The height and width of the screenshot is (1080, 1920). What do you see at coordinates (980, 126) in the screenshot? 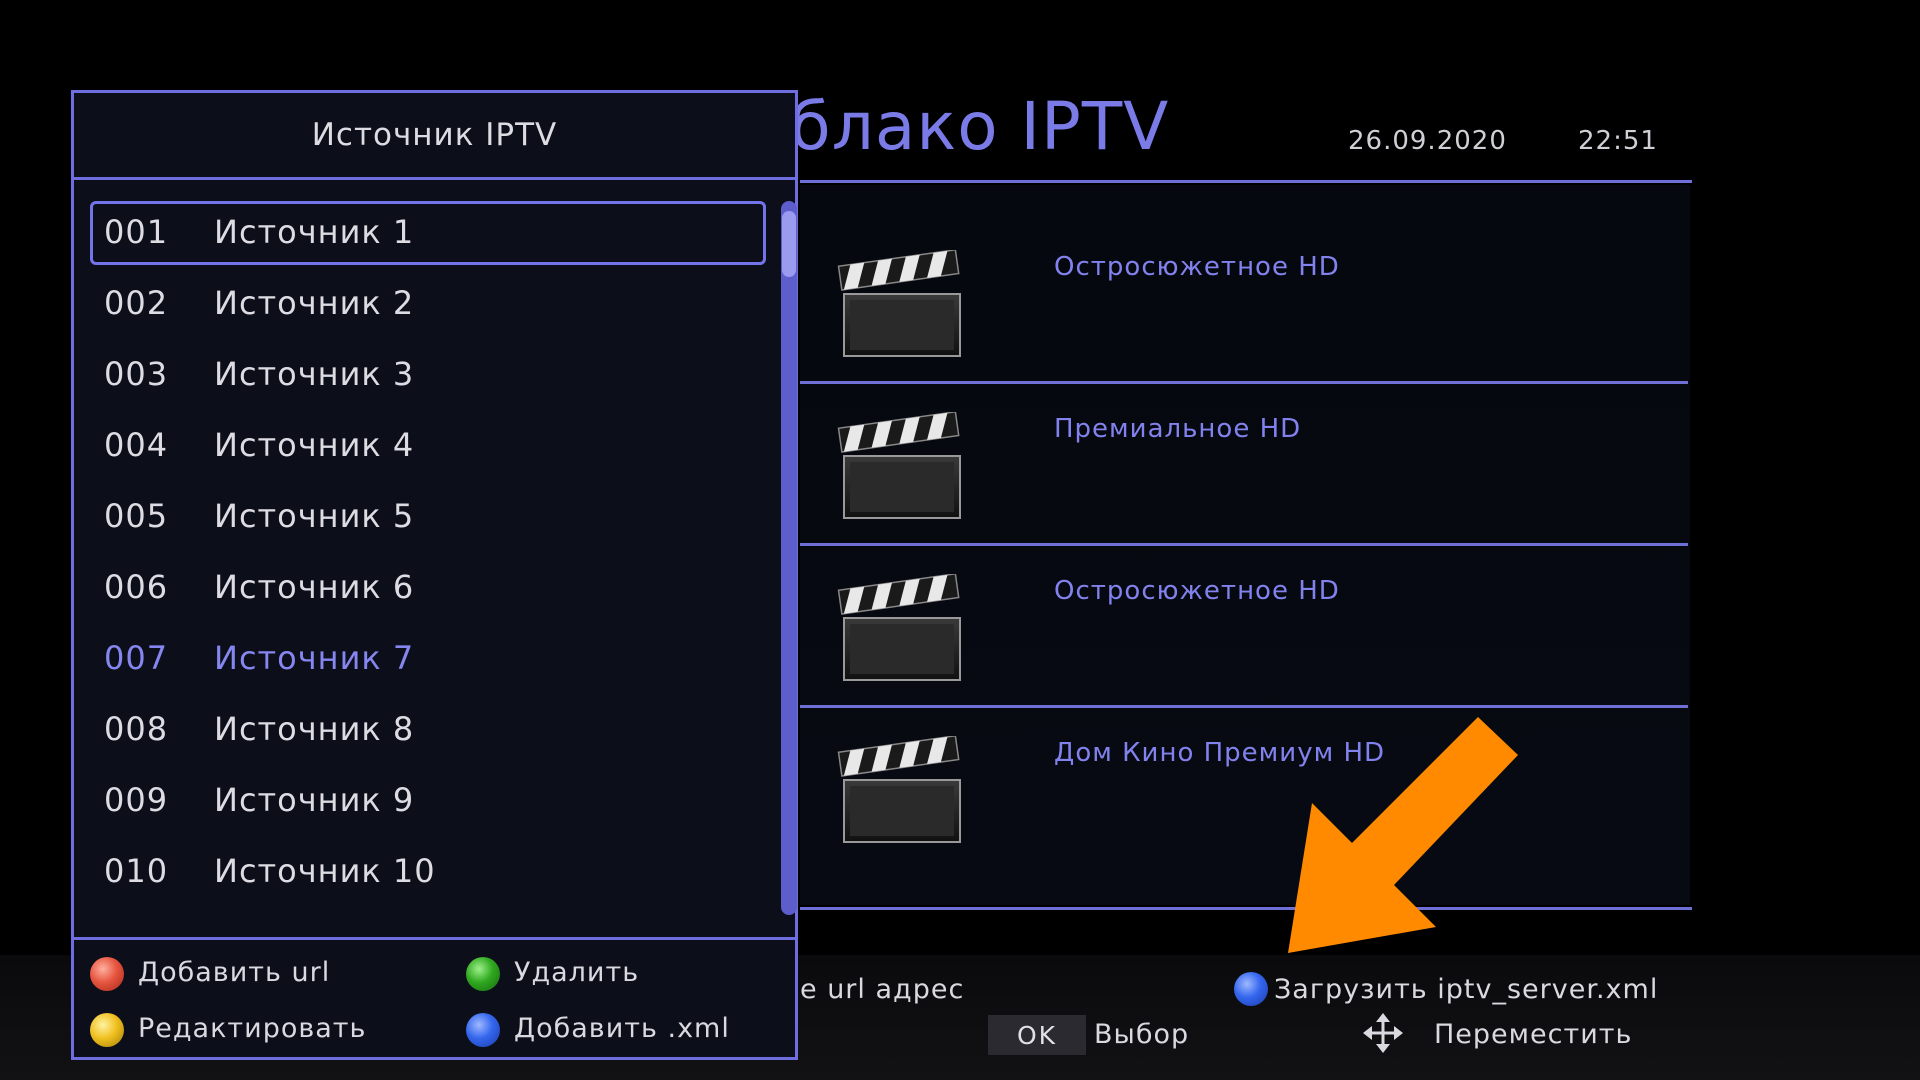
I see `screen-title: блако IPTV` at bounding box center [980, 126].